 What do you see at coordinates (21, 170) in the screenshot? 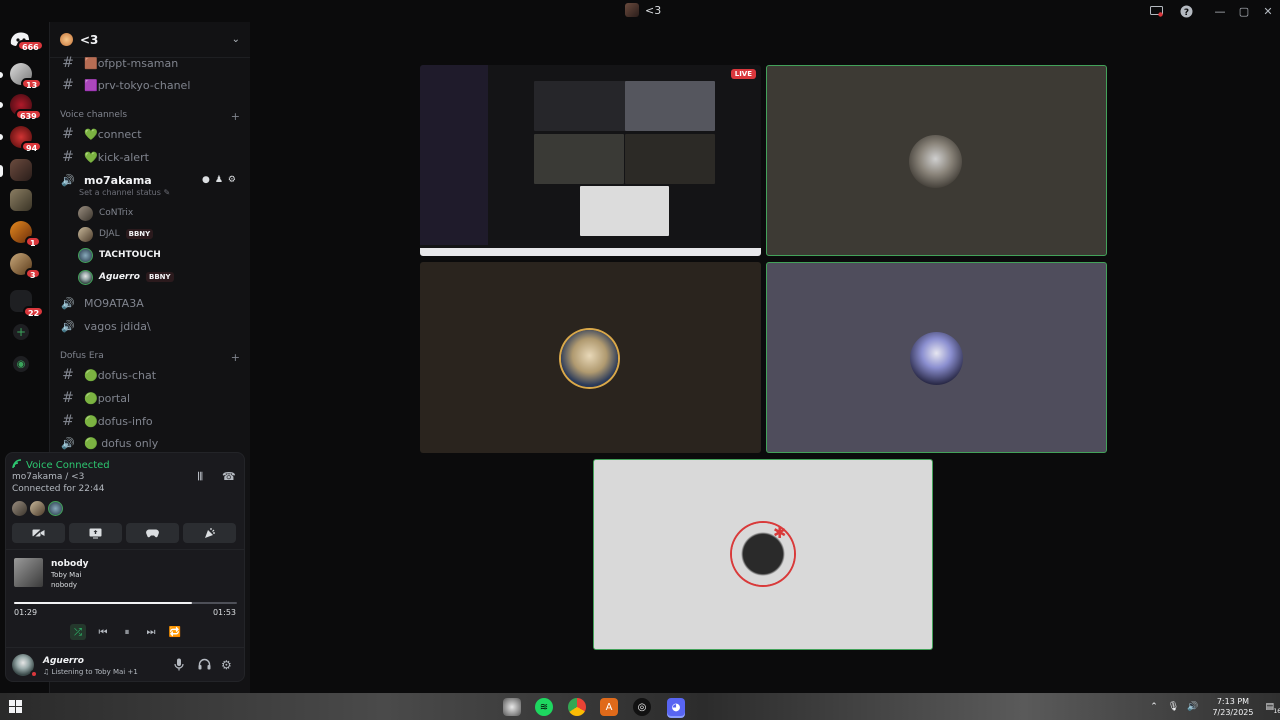
I see `server-icon-active` at bounding box center [21, 170].